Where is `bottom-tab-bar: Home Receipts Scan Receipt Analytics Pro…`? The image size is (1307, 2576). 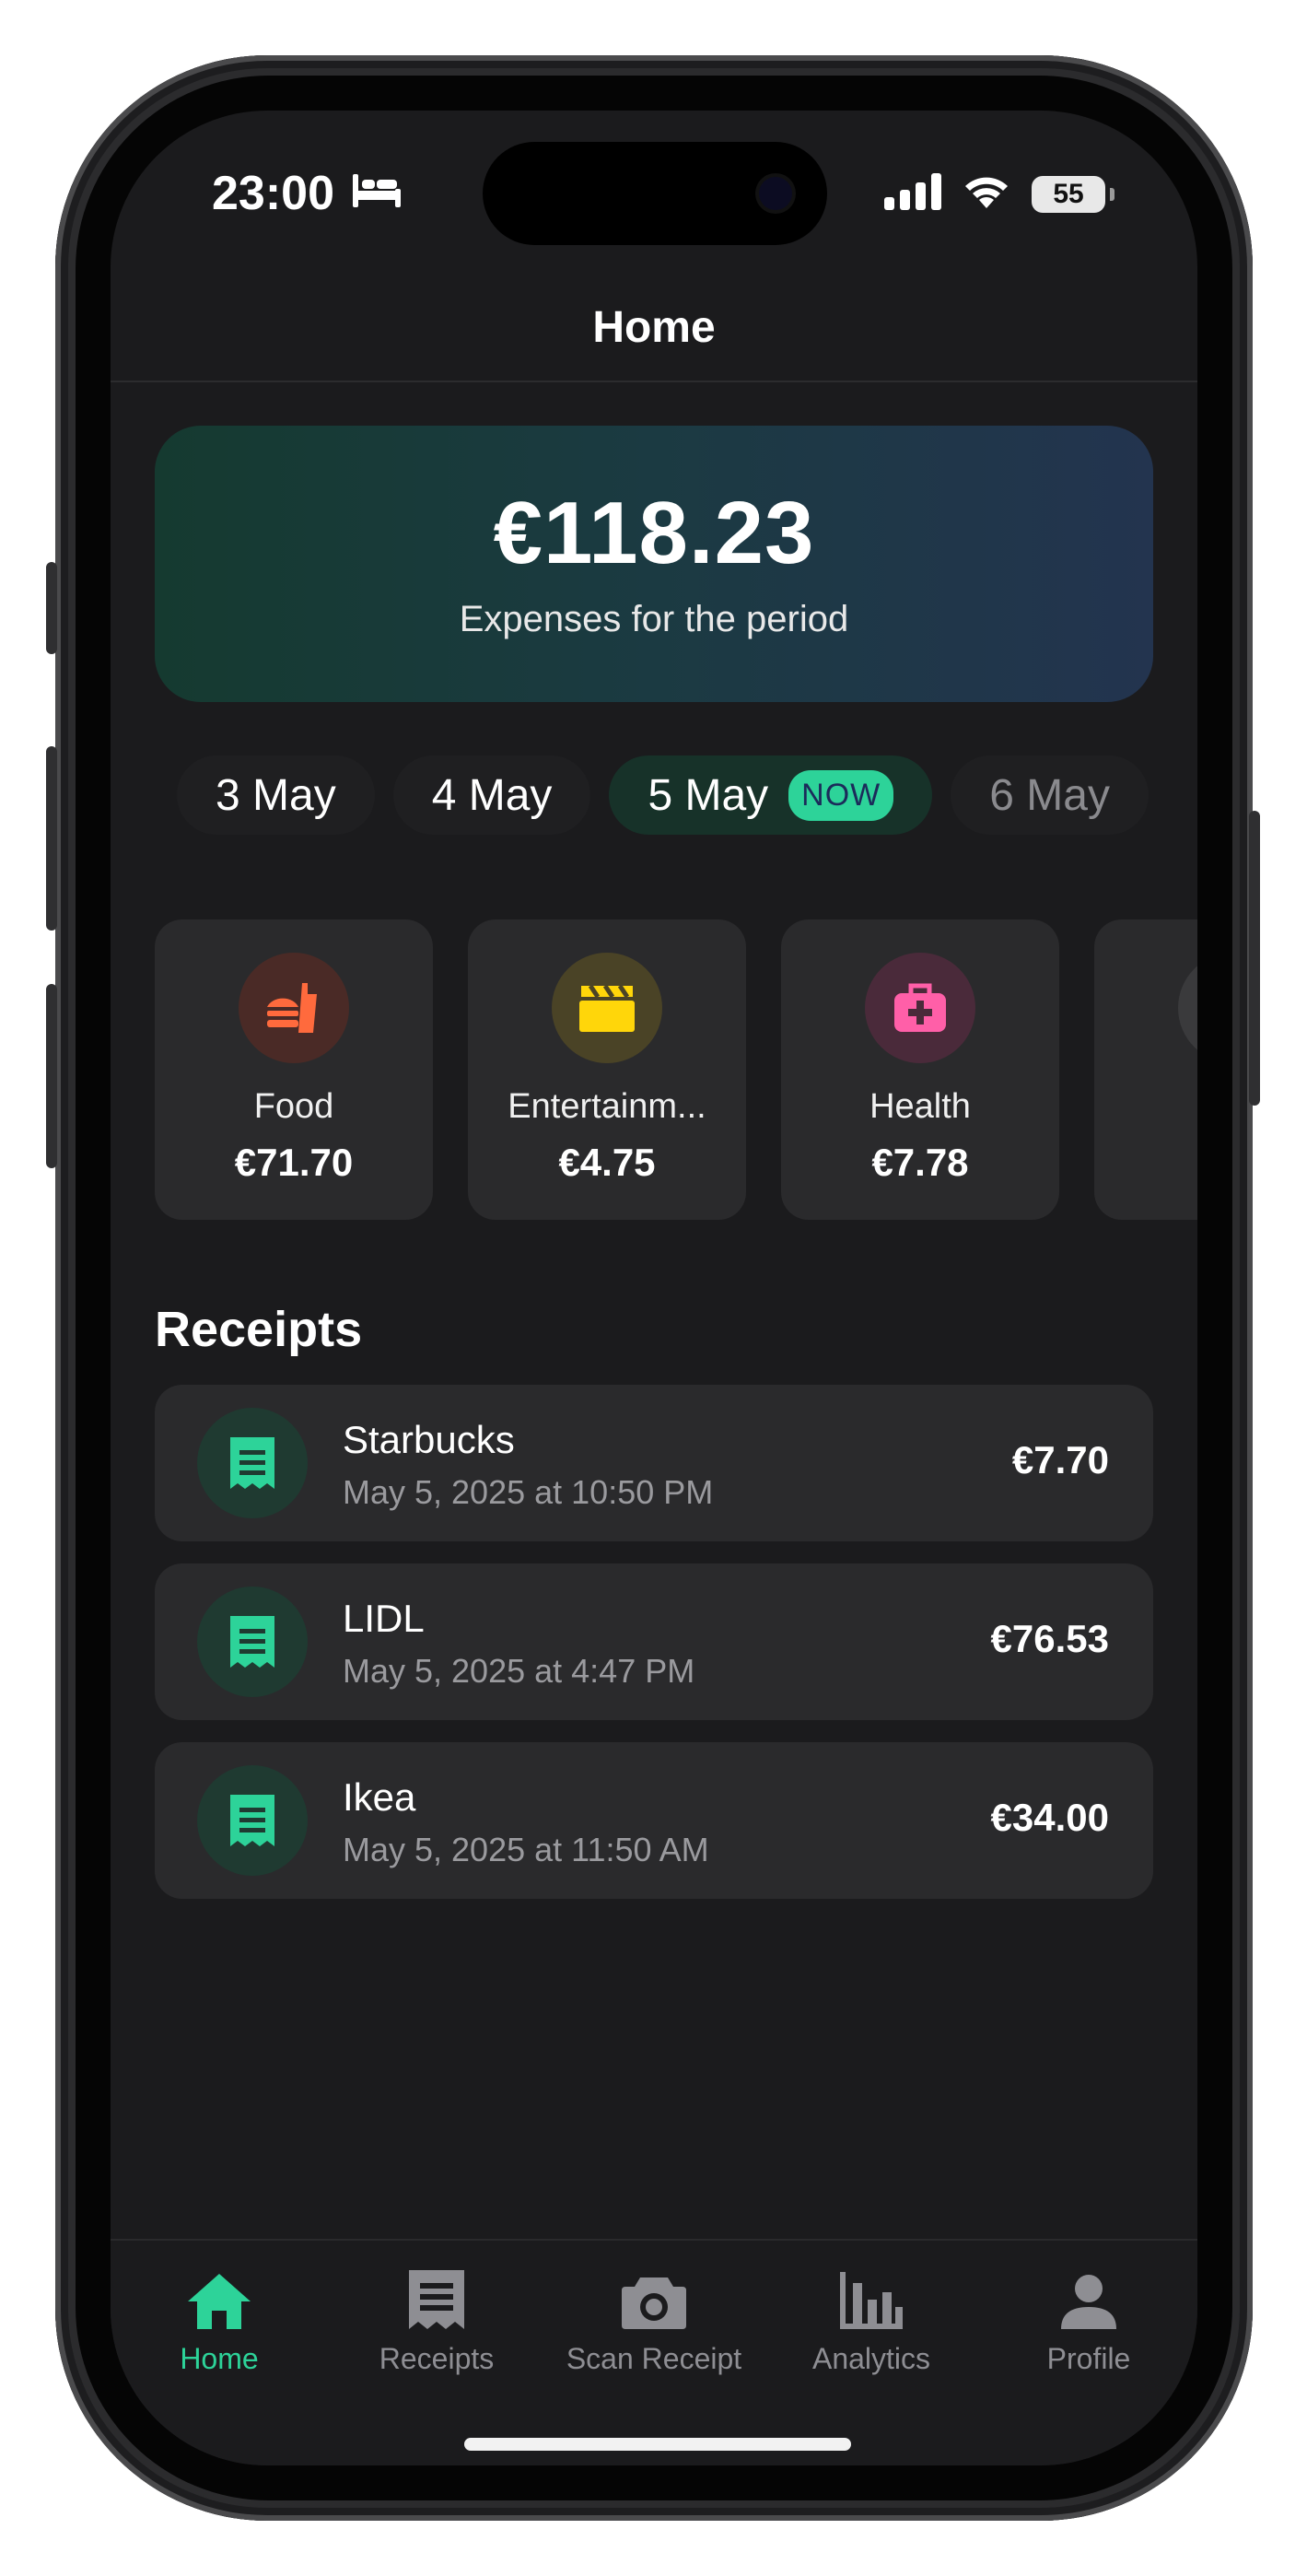 bottom-tab-bar: Home Receipts Scan Receipt Analytics Pro… is located at coordinates (654, 2352).